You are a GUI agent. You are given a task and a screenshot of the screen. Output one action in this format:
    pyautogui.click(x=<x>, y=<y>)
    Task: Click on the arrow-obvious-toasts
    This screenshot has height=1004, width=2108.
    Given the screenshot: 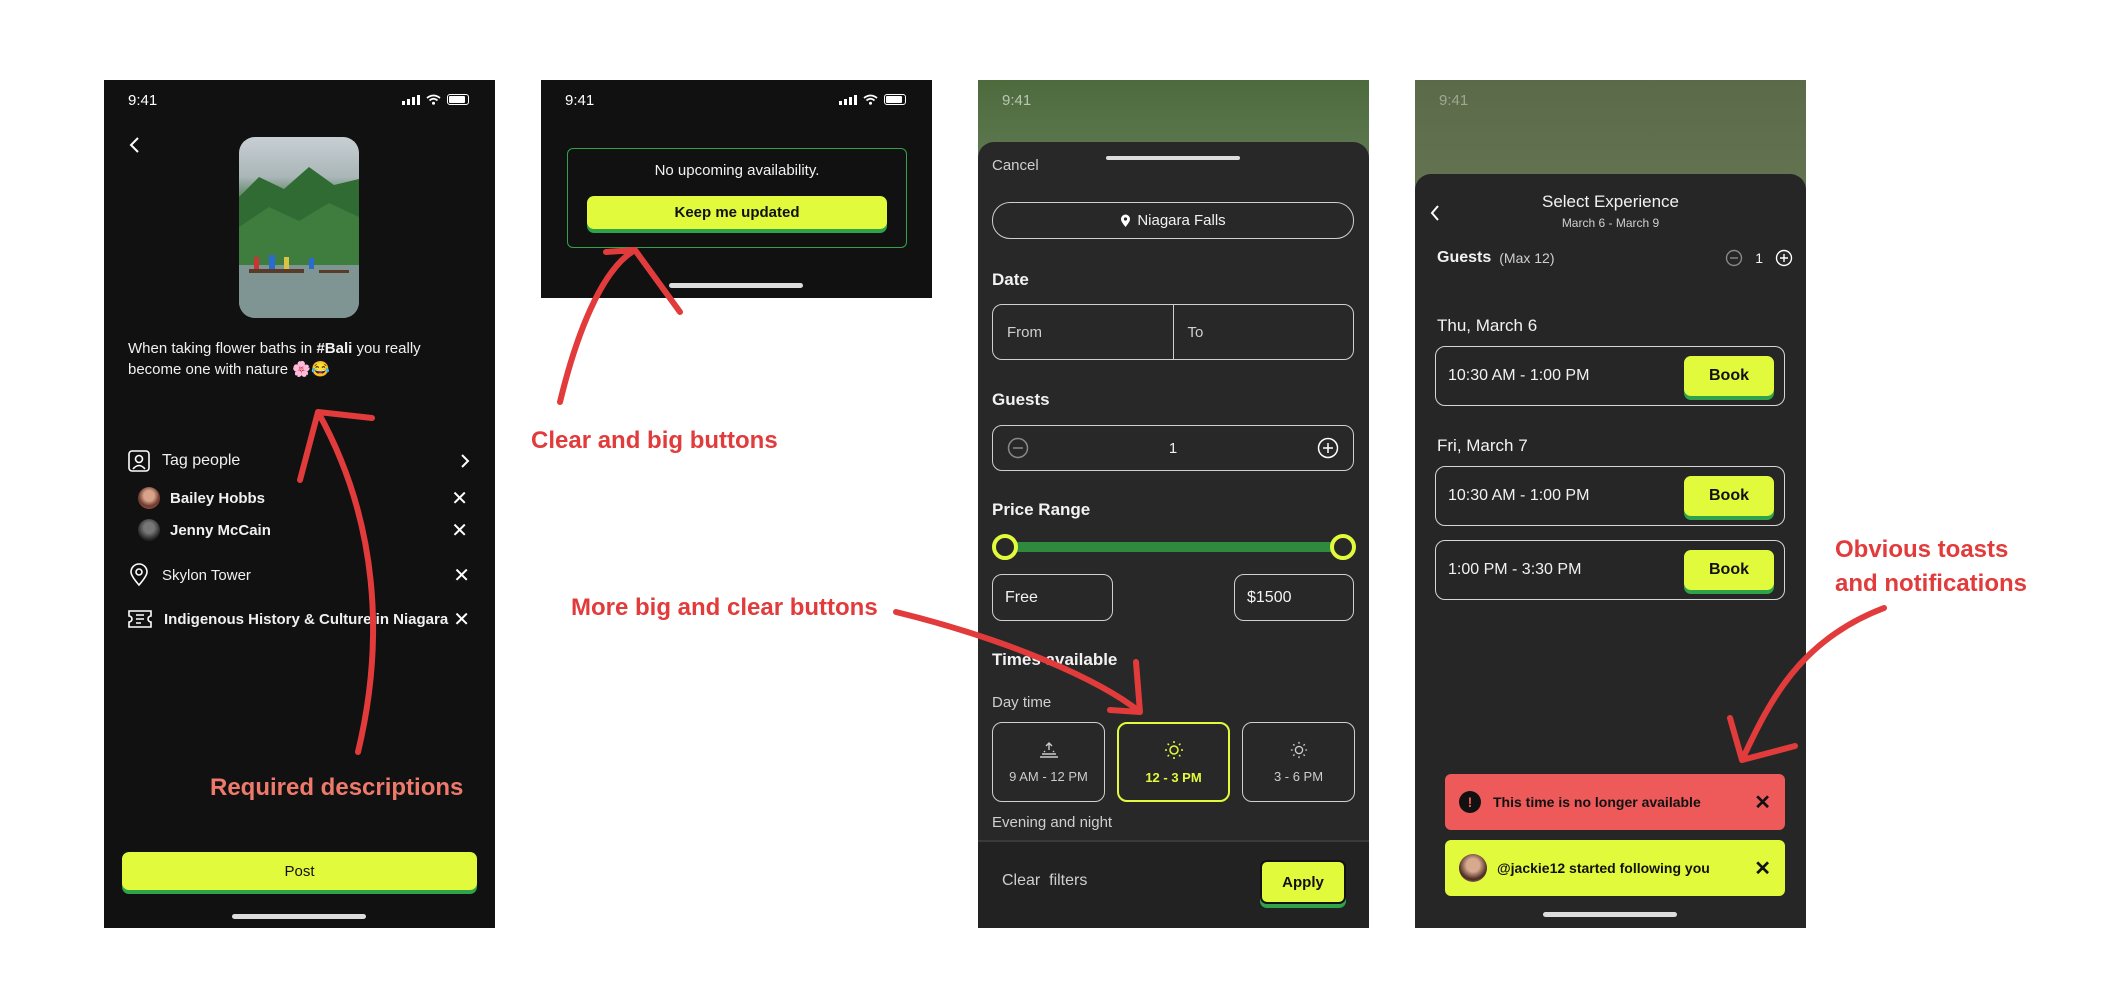 What is the action you would take?
    pyautogui.click(x=1807, y=684)
    